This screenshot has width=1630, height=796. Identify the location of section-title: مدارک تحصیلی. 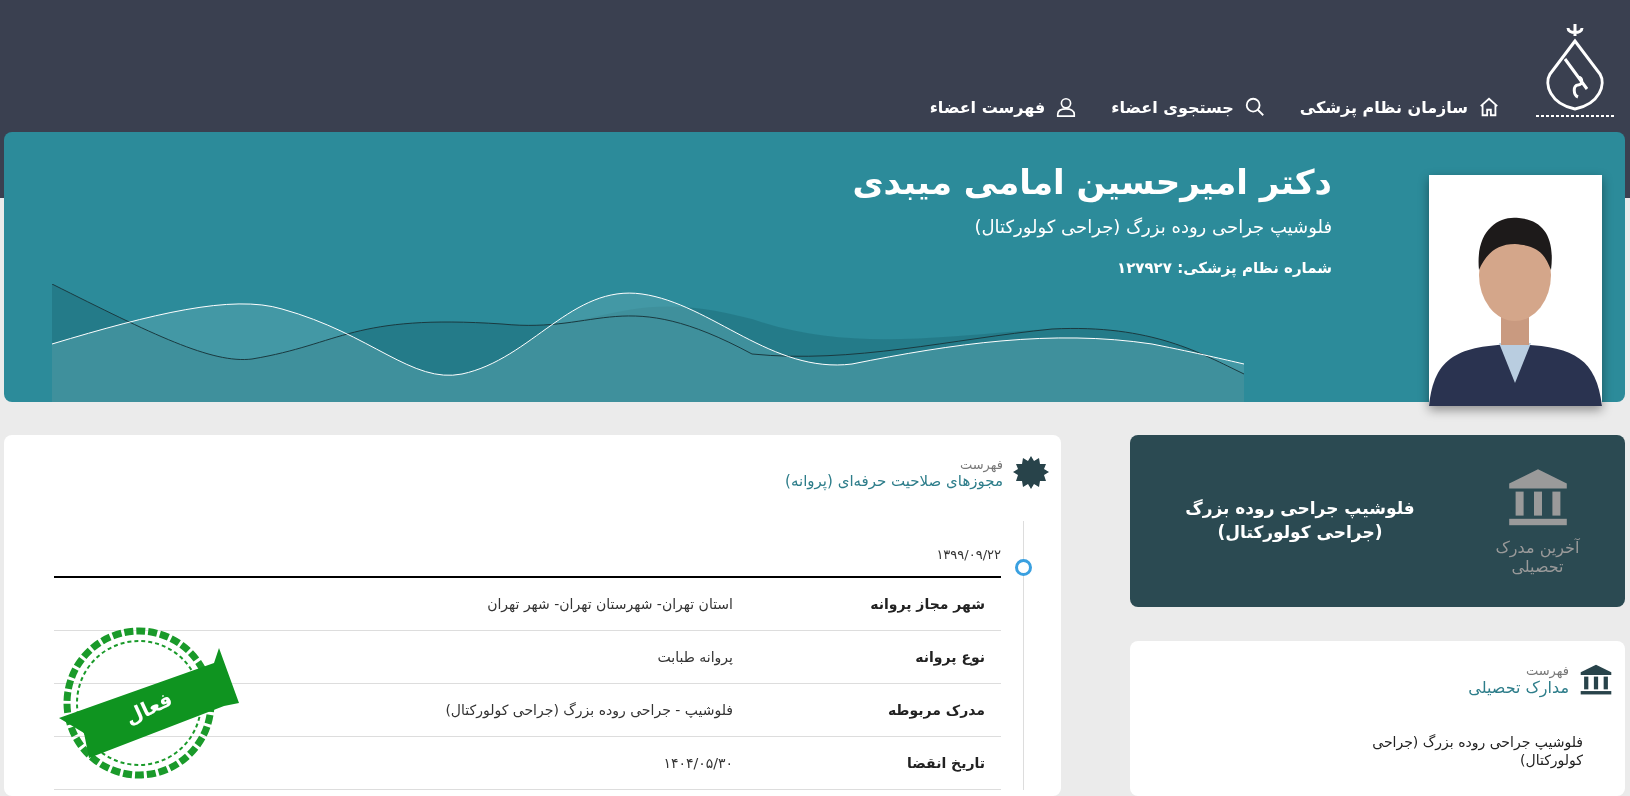
(1518, 687).